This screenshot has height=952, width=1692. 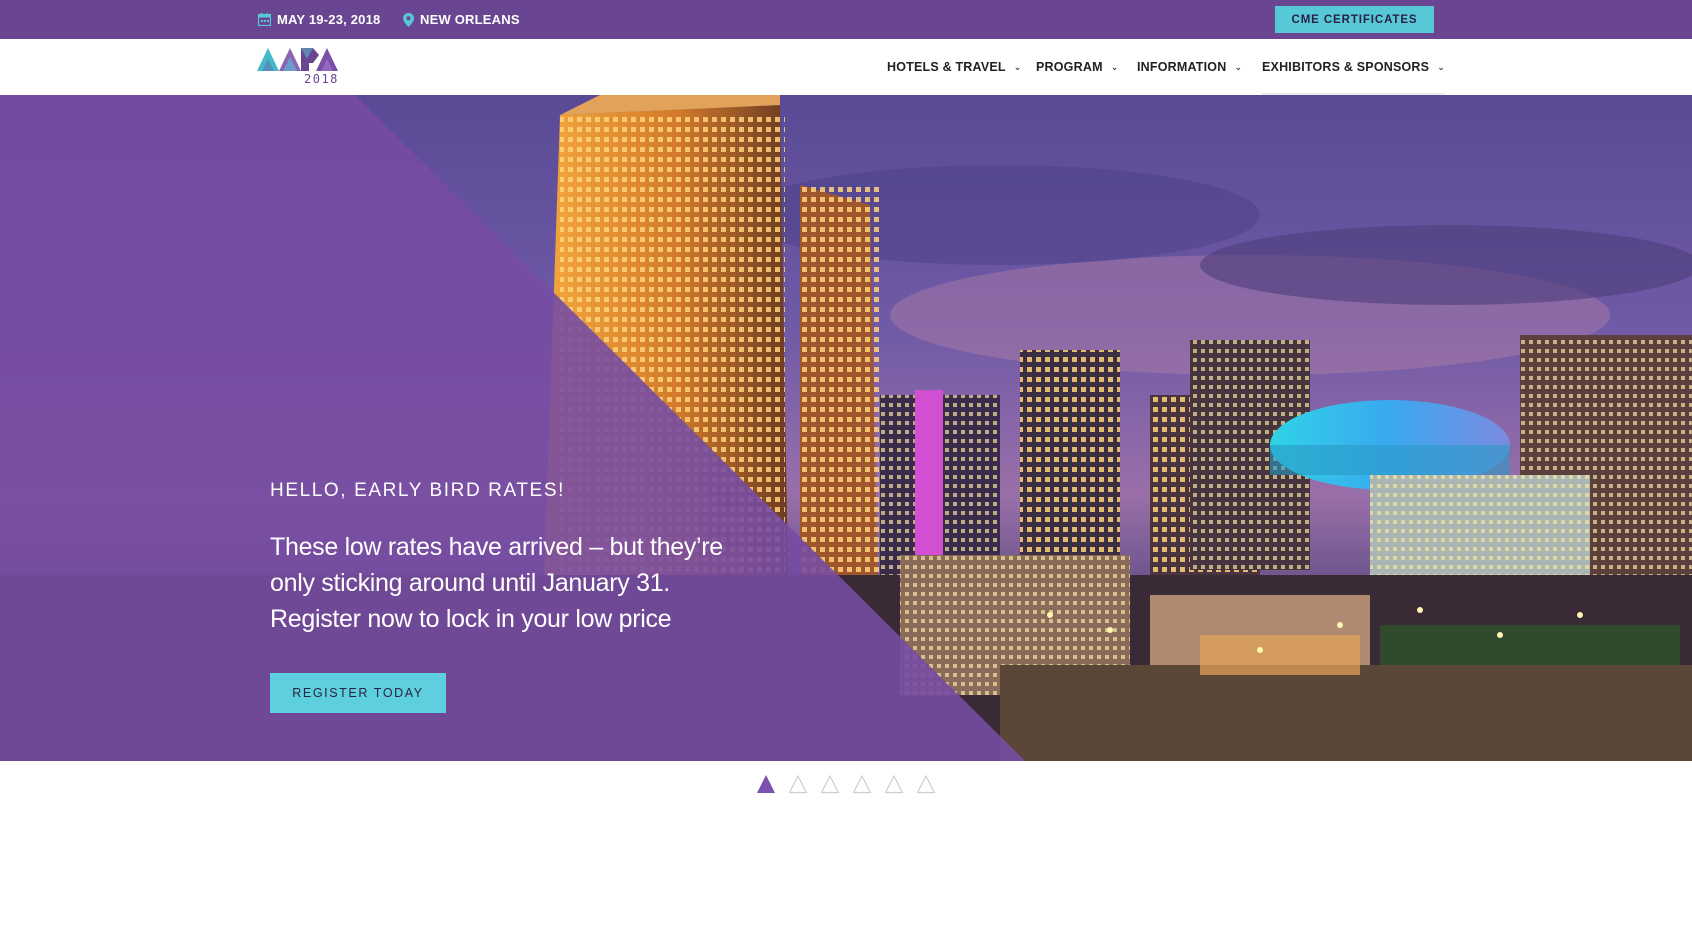 I want to click on slider-pagination, so click(x=846, y=784).